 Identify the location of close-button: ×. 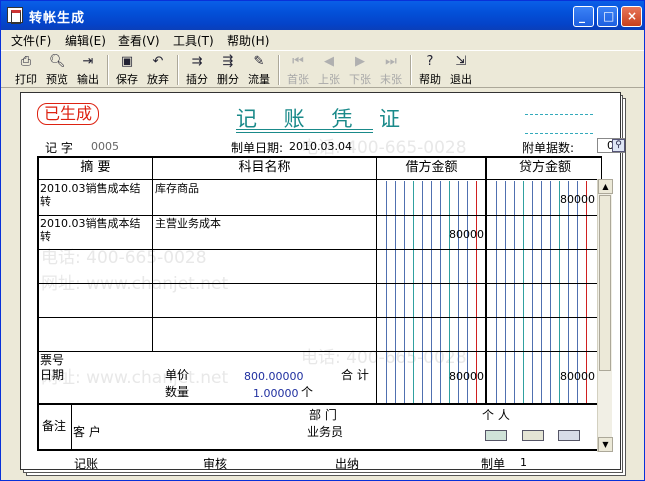
(631, 16).